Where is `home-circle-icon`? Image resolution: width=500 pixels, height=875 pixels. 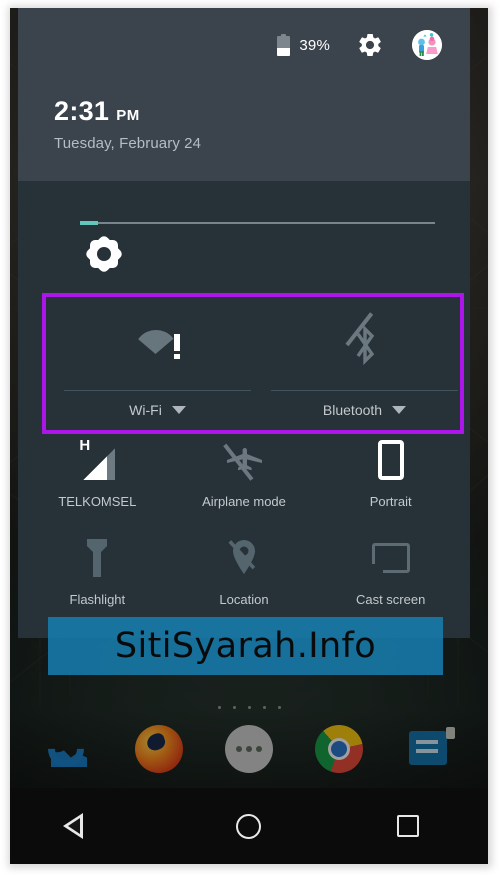
home-circle-icon is located at coordinates (249, 826).